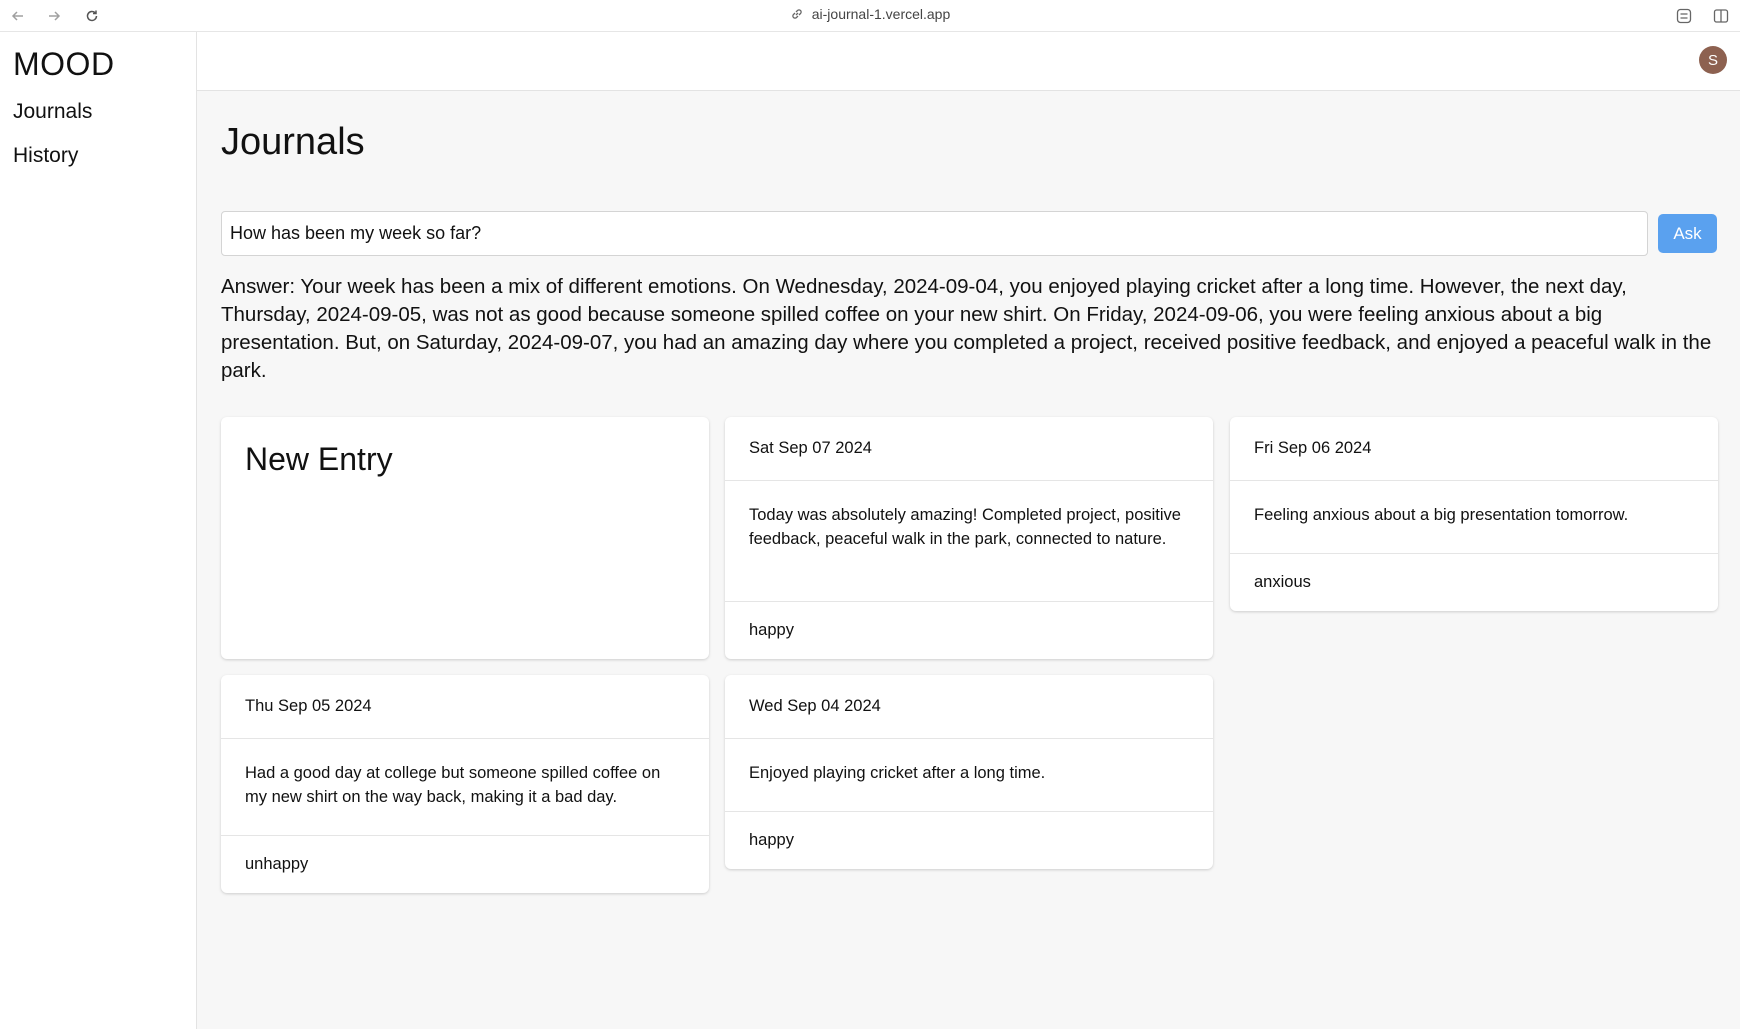  I want to click on reload-icon, so click(92, 16).